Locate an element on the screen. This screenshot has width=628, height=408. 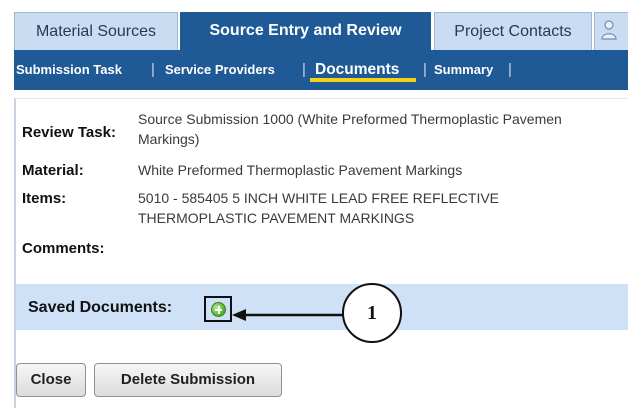
items-label: Items: is located at coordinates (44, 198).